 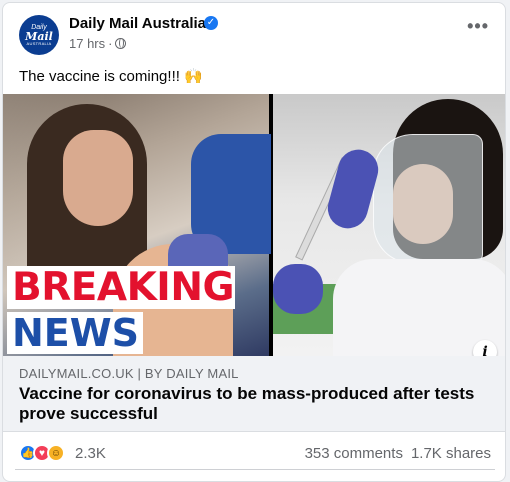 What do you see at coordinates (121, 287) in the screenshot?
I see `breaking-banner: BREAKING` at bounding box center [121, 287].